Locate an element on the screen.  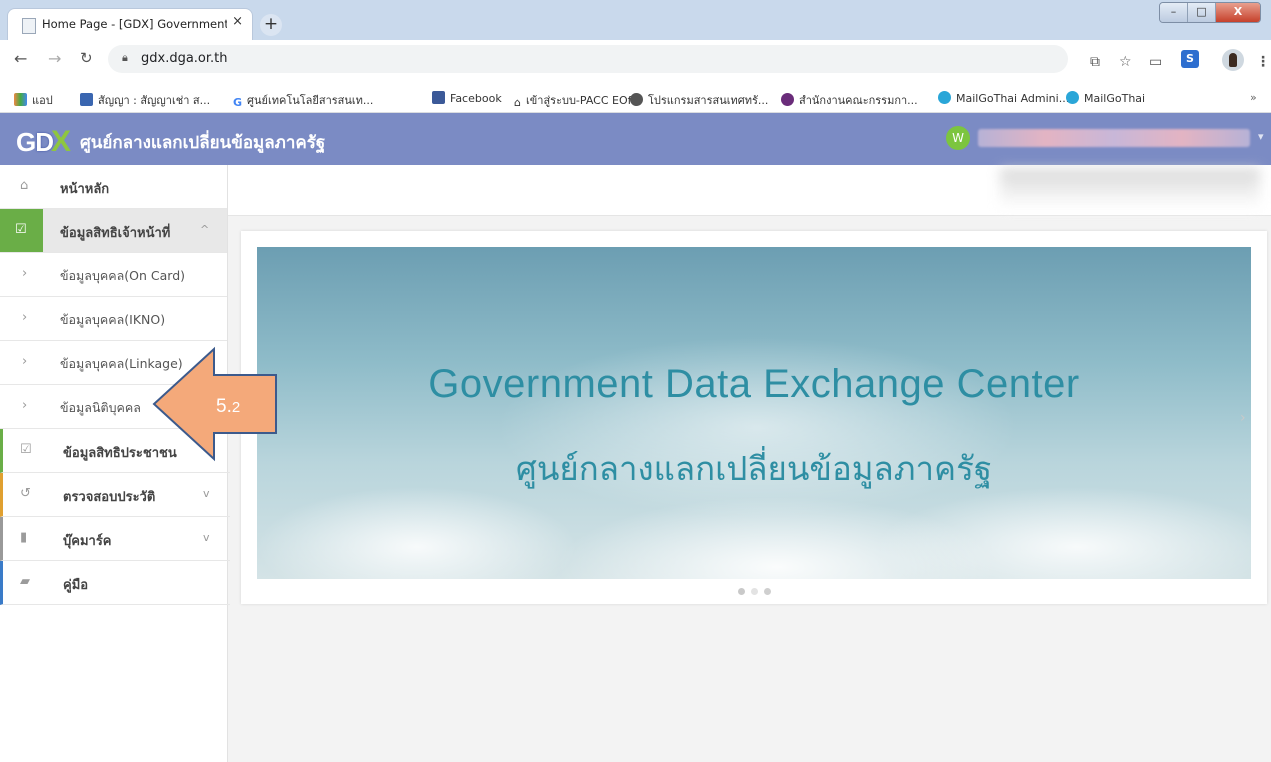
sheet-icon is located at coordinates (86, 99).